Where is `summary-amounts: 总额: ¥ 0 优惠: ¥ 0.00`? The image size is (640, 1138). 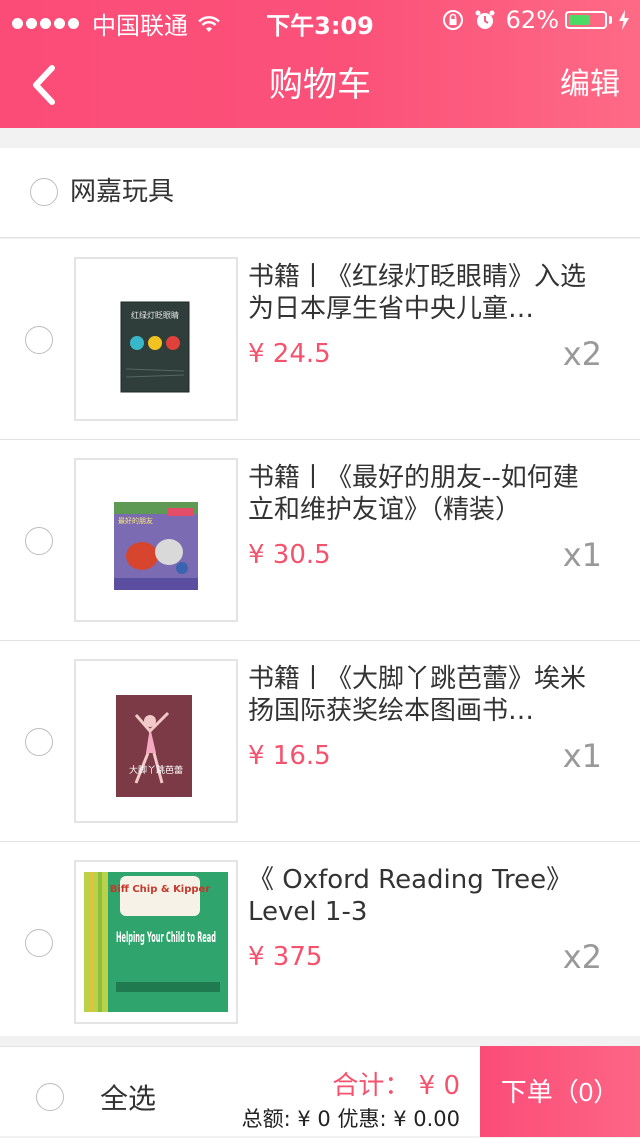 summary-amounts: 总额: ¥ 0 优惠: ¥ 0.00 is located at coordinates (350, 1119).